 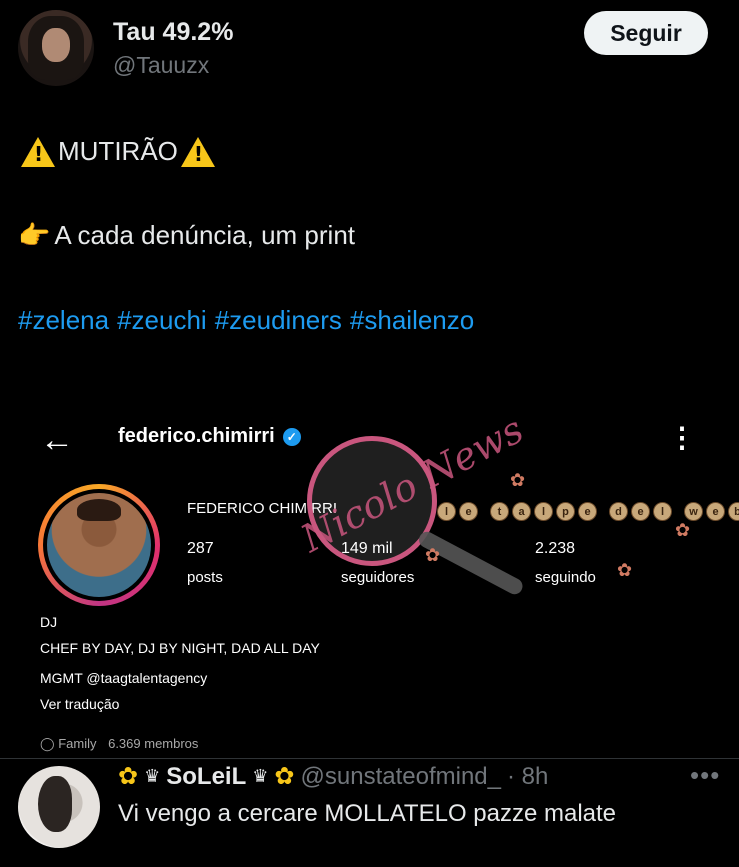 I want to click on tweet-line-mutirao: MUTIRÃO, so click(x=118, y=151).